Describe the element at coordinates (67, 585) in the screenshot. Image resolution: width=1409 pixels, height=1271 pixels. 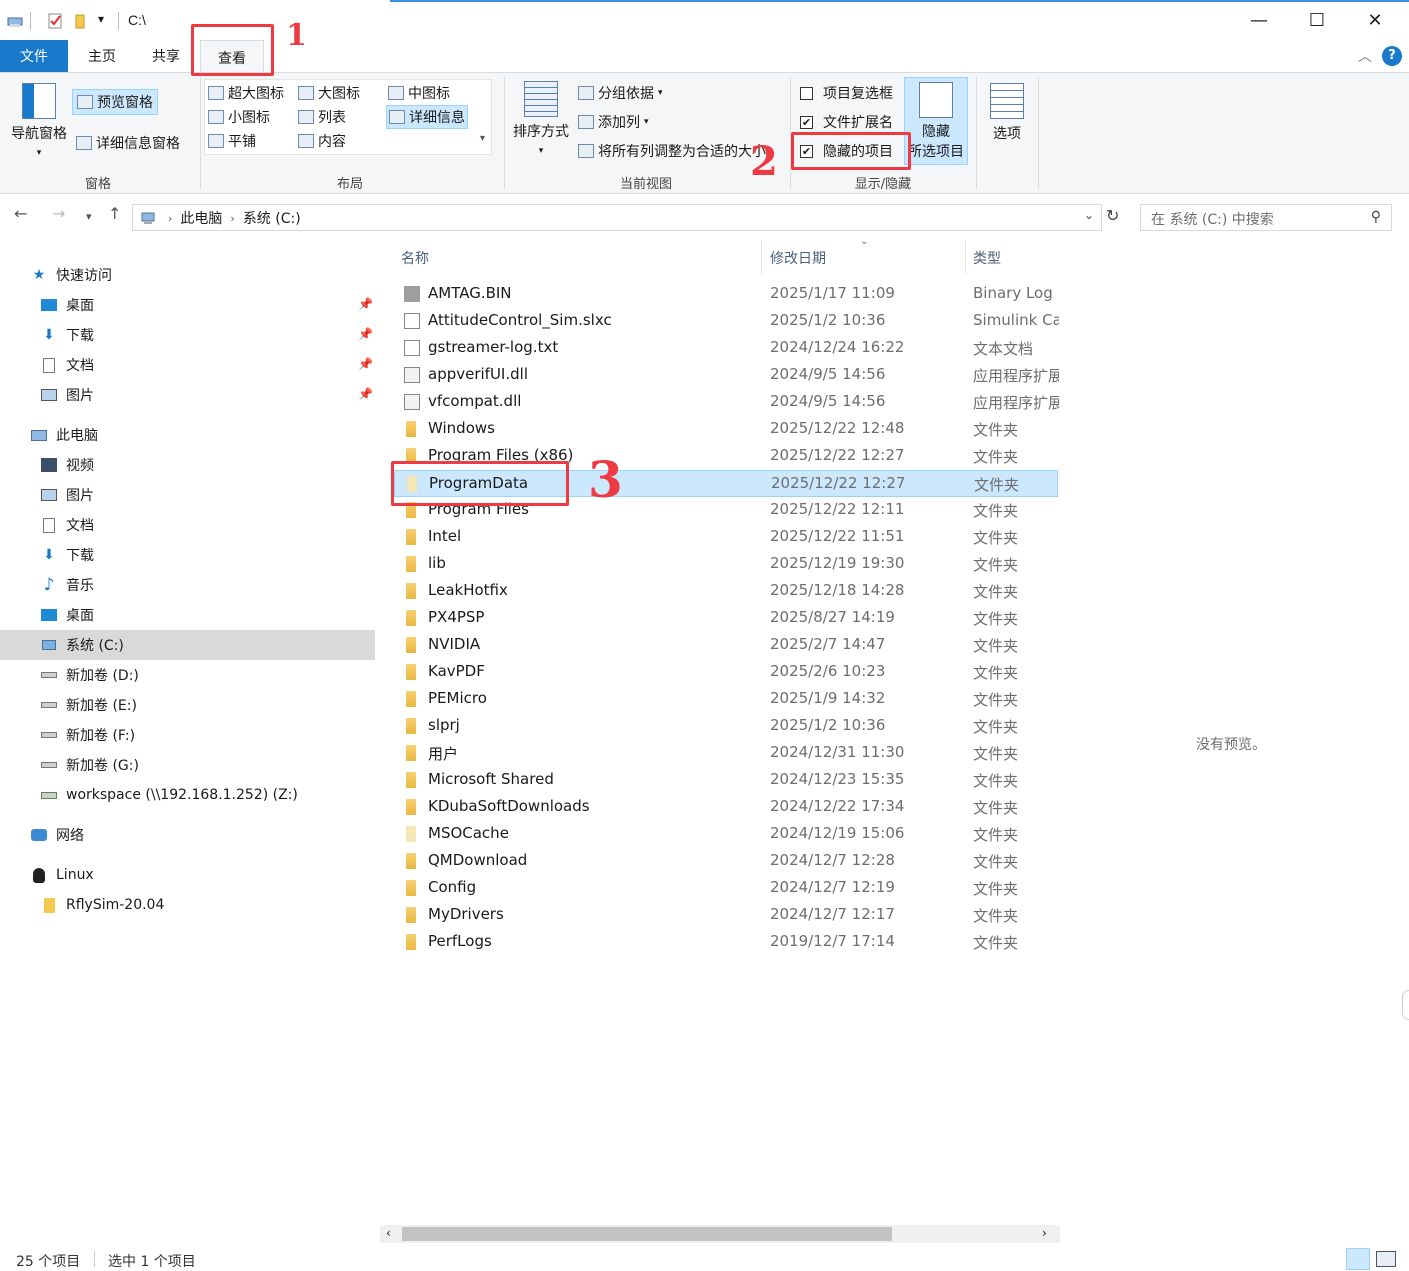
I see `nav-pc-music: ♪ 音乐` at that location.